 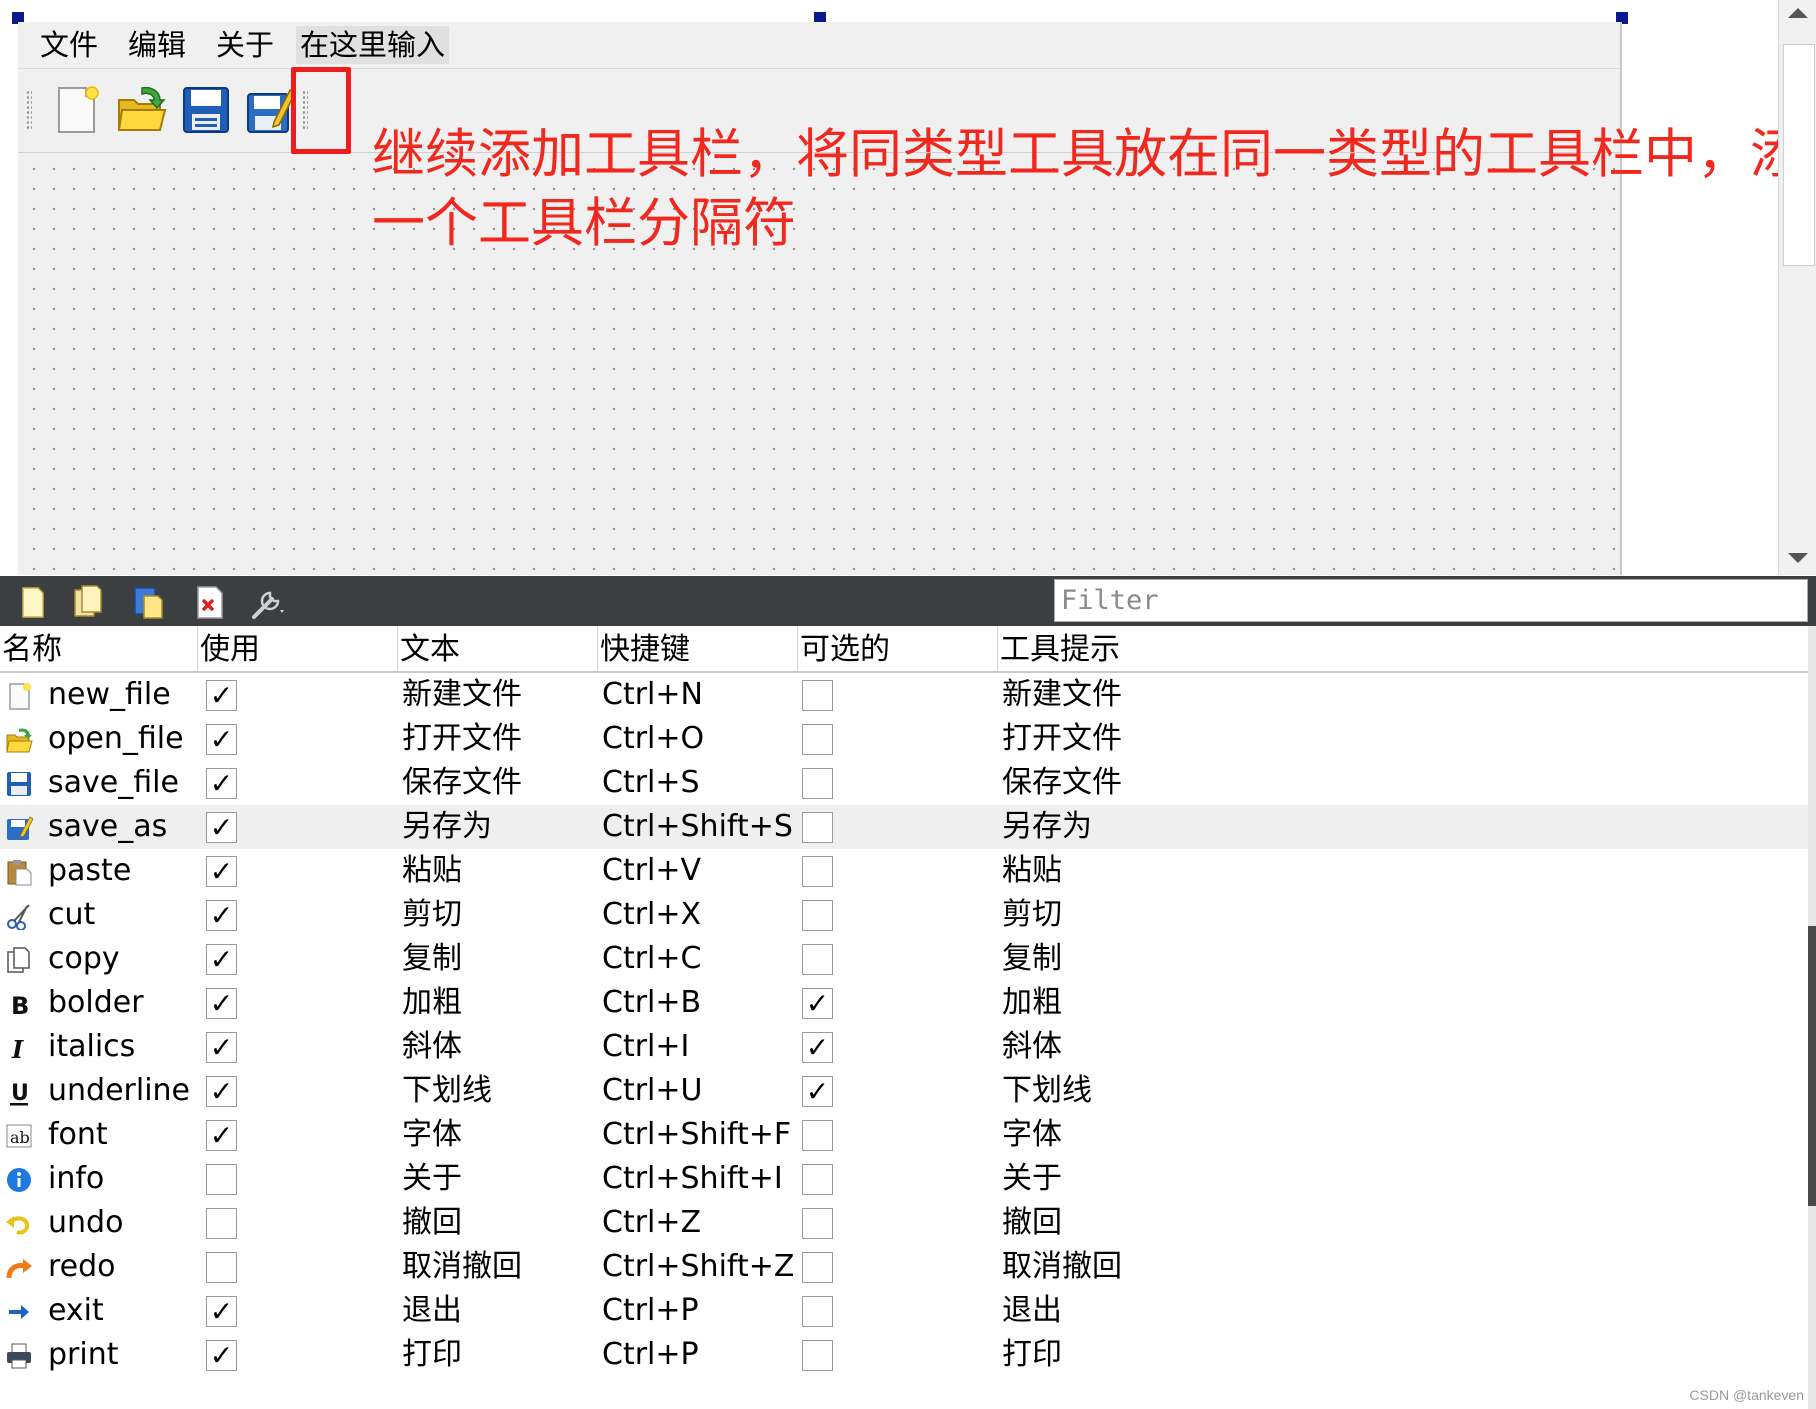 What do you see at coordinates (447, 827) in the screenshot?
I see `action-text: 另存为` at bounding box center [447, 827].